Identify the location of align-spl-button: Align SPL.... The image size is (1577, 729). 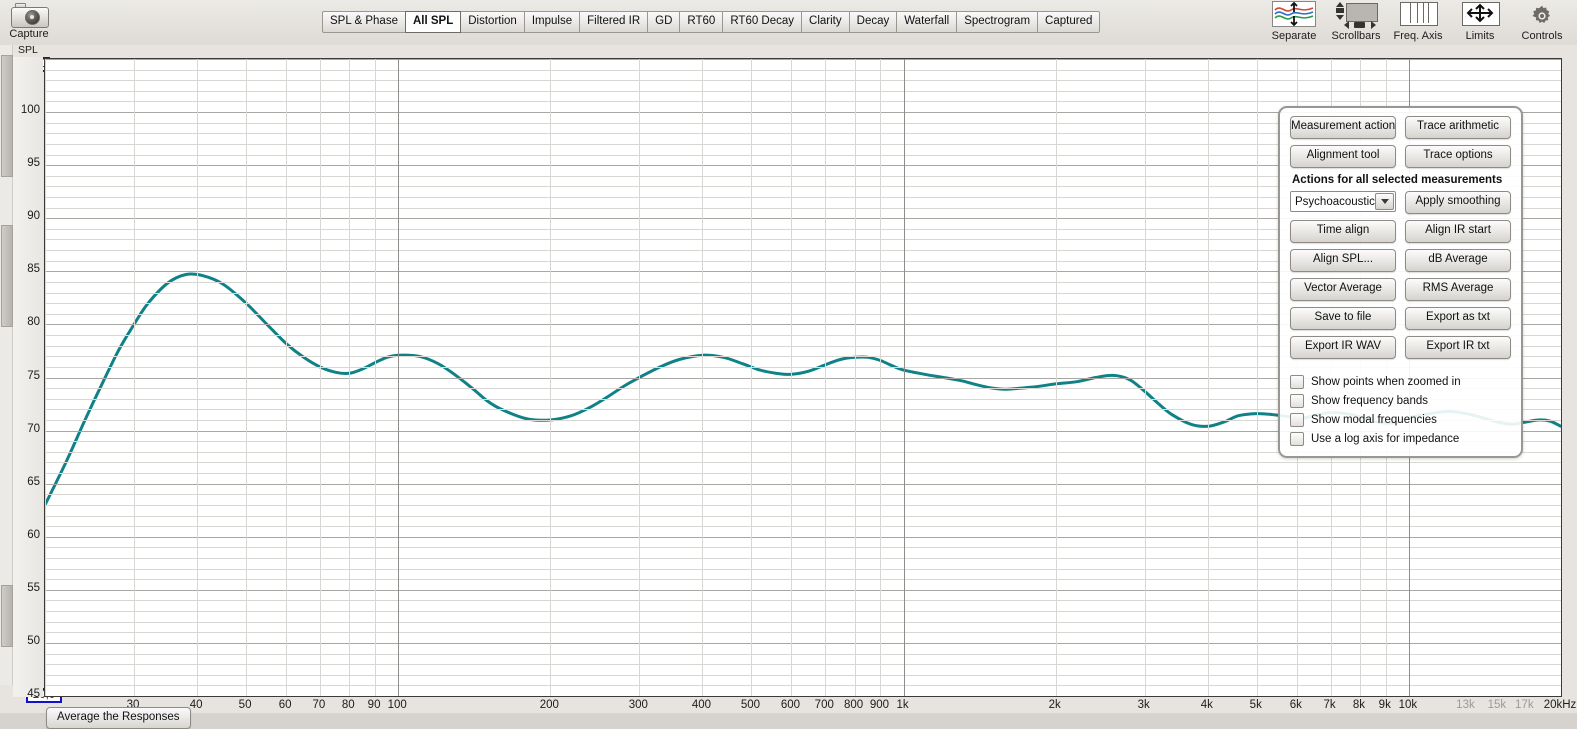
(1343, 260).